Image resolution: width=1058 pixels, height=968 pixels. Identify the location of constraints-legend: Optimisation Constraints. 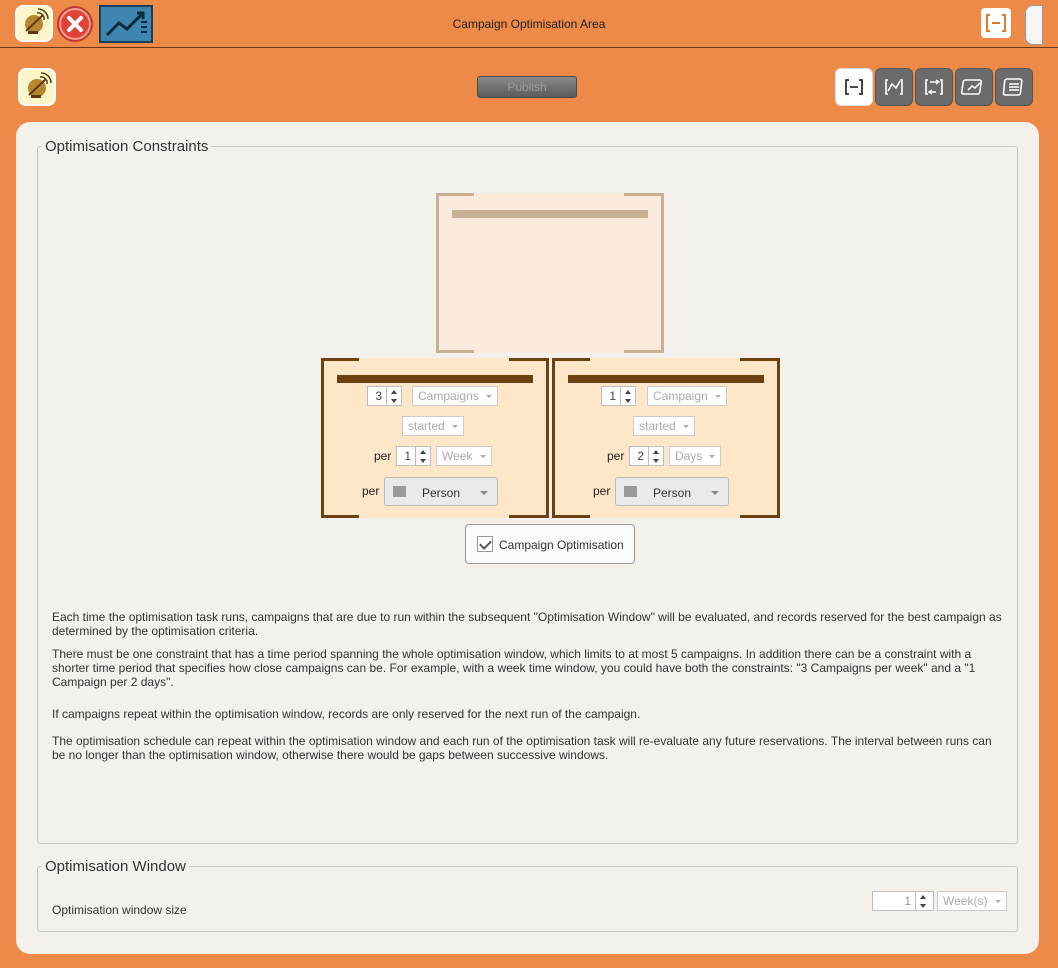
(127, 146).